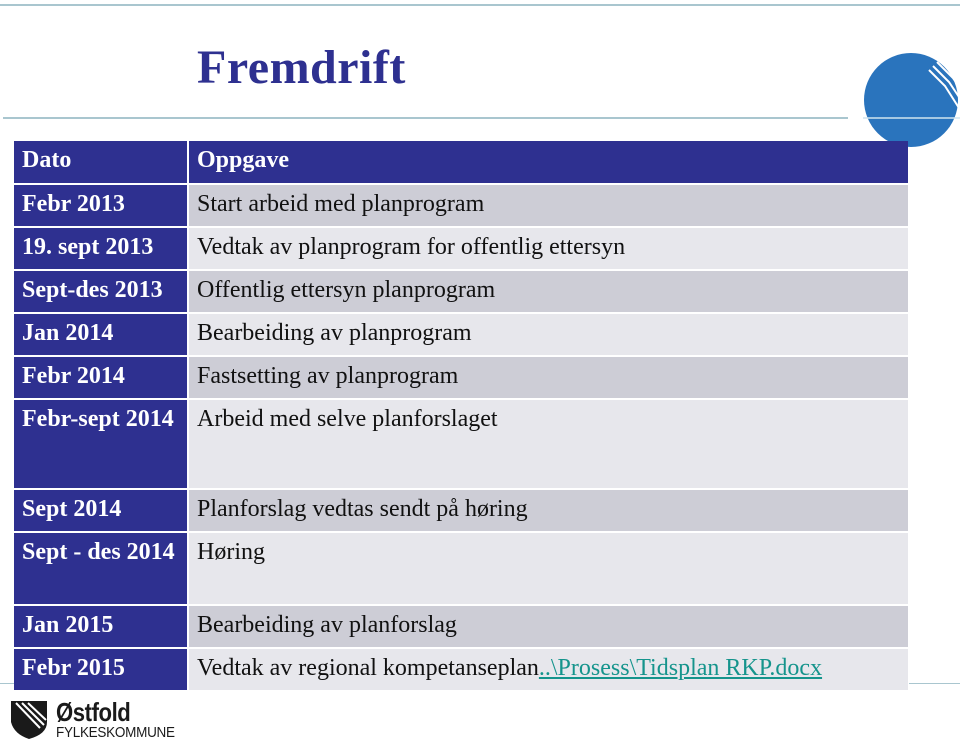 Image resolution: width=960 pixels, height=744 pixels. I want to click on table-header-row: Dato Oppgave, so click(461, 162).